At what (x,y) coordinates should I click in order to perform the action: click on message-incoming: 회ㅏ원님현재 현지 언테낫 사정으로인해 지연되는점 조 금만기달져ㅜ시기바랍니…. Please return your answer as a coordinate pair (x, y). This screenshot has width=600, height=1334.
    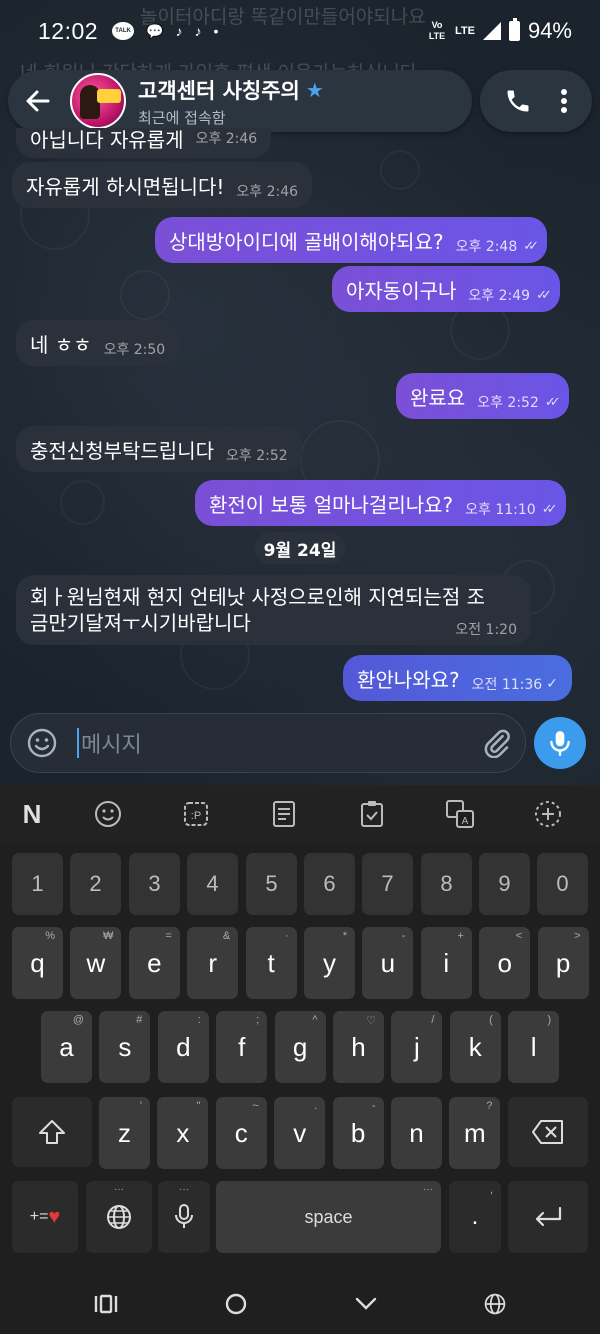
    Looking at the image, I should click on (273, 610).